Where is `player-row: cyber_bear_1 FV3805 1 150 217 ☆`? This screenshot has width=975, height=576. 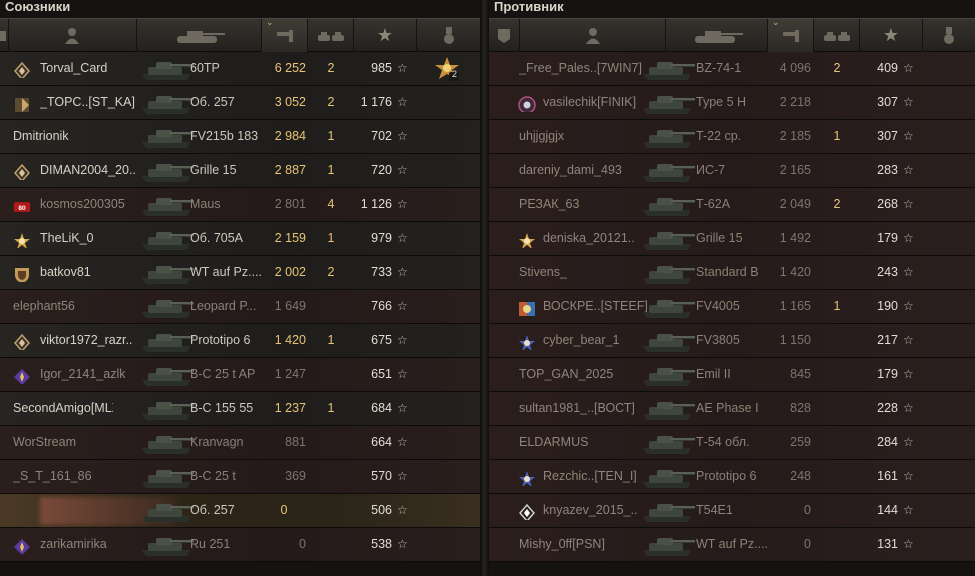 player-row: cyber_bear_1 FV3805 1 150 217 ☆ is located at coordinates (732, 341).